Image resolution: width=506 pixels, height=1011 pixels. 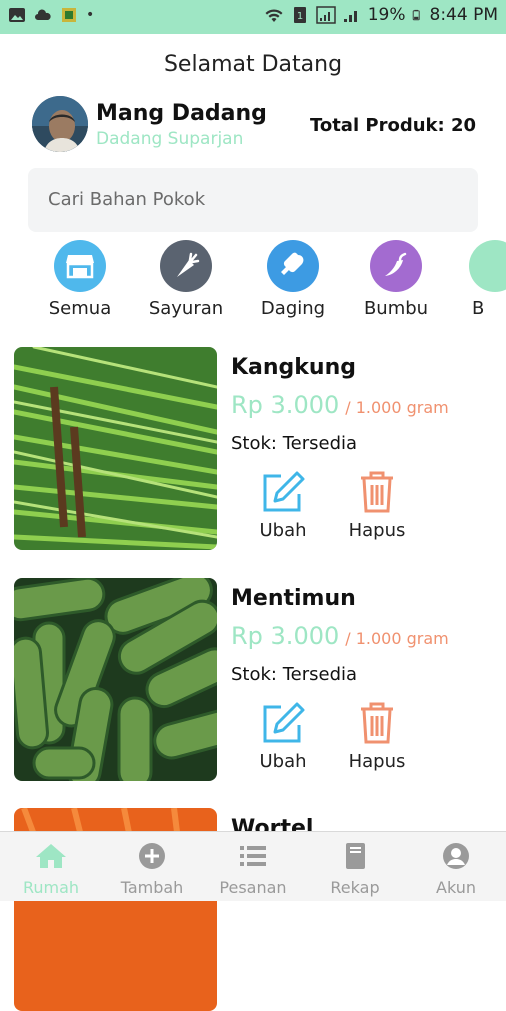 What do you see at coordinates (350, 16) in the screenshot?
I see `signal-bars-icon` at bounding box center [350, 16].